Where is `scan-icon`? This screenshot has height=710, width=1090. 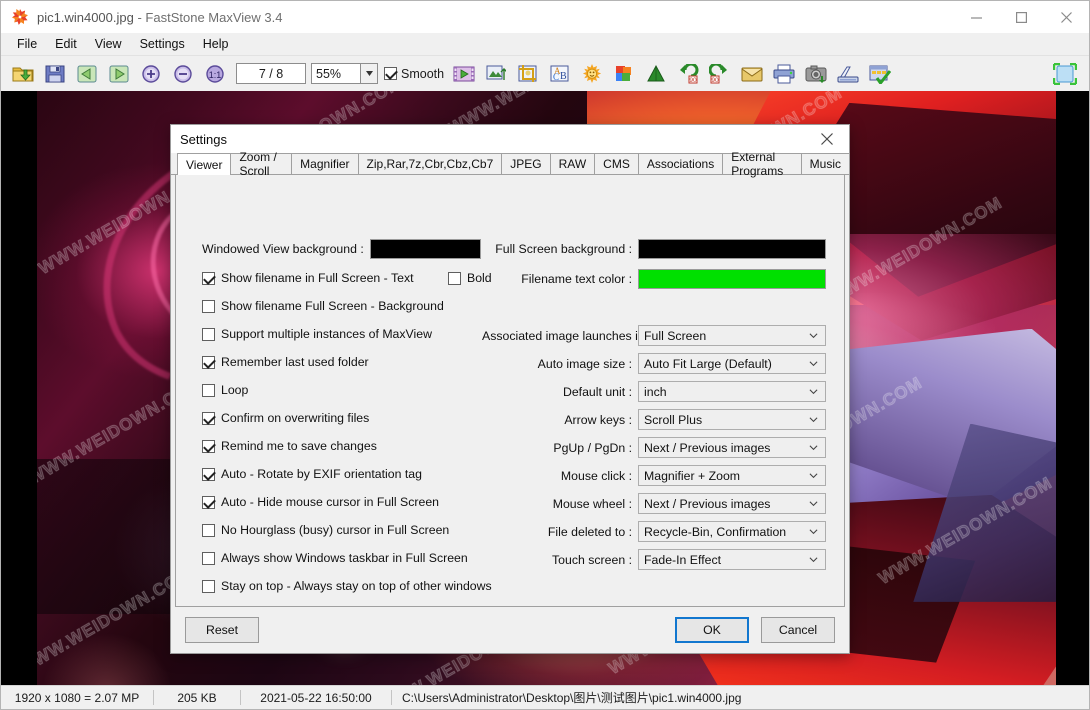
scan-icon is located at coordinates (848, 74).